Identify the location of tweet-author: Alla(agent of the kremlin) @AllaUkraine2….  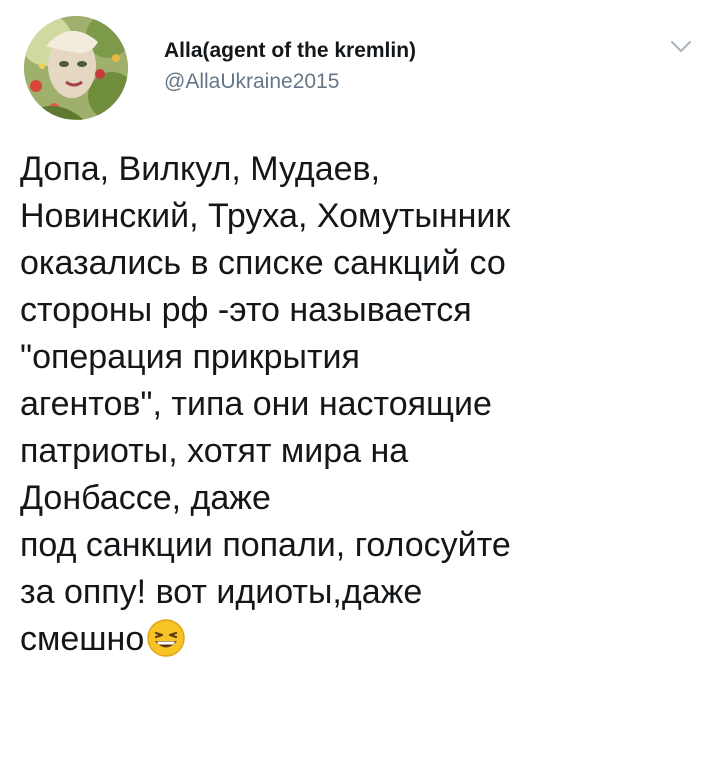
(404, 67).